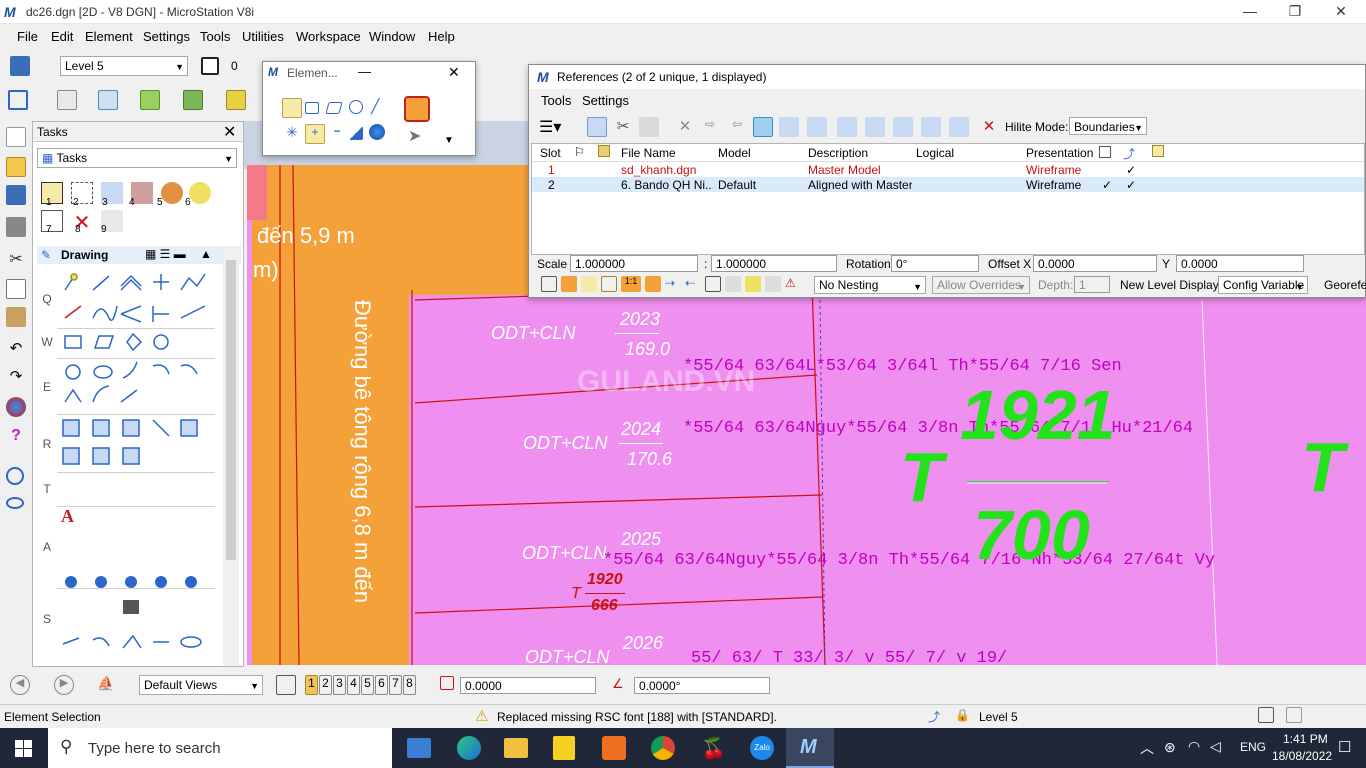  What do you see at coordinates (109, 36) in the screenshot?
I see `menu-element: Element` at bounding box center [109, 36].